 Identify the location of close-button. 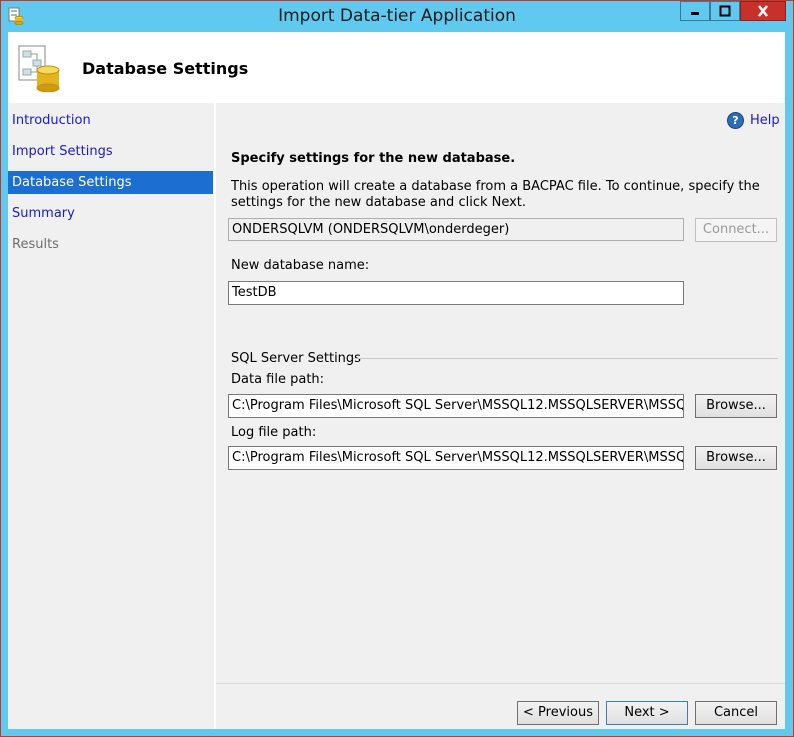
(763, 11).